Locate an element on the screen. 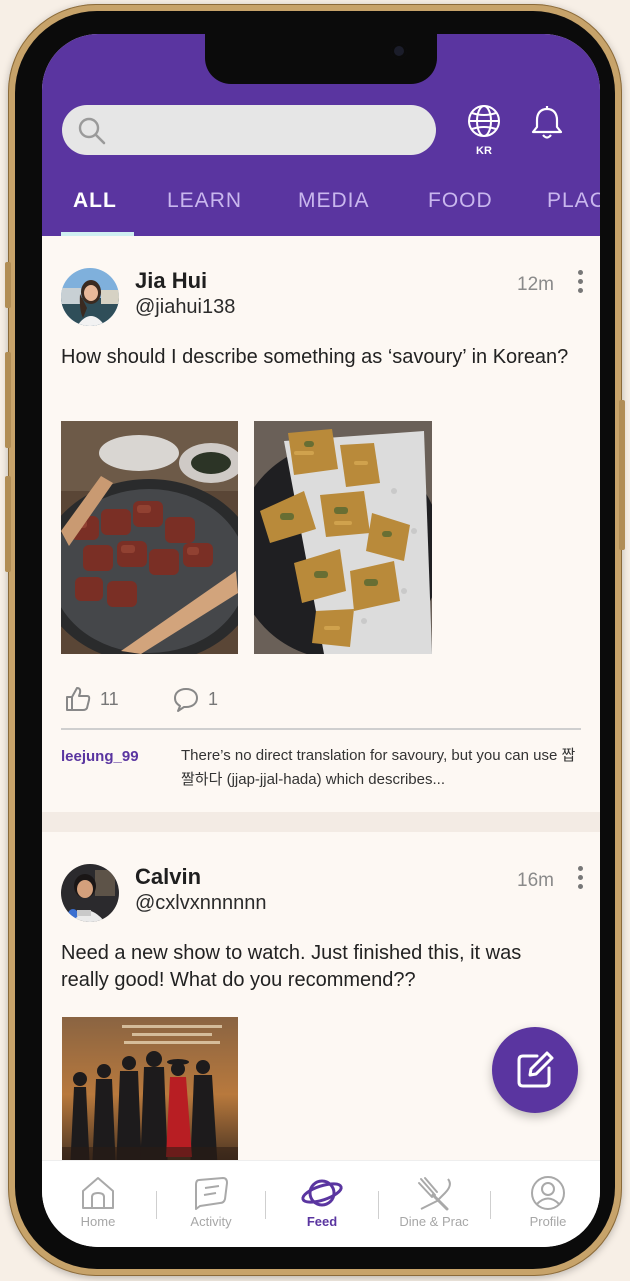  edit-icon is located at coordinates (535, 1069).